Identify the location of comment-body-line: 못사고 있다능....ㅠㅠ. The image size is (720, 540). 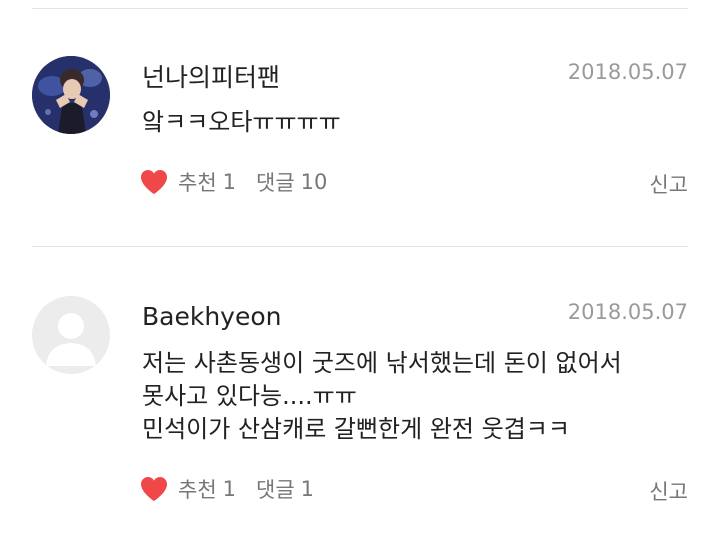
(249, 396).